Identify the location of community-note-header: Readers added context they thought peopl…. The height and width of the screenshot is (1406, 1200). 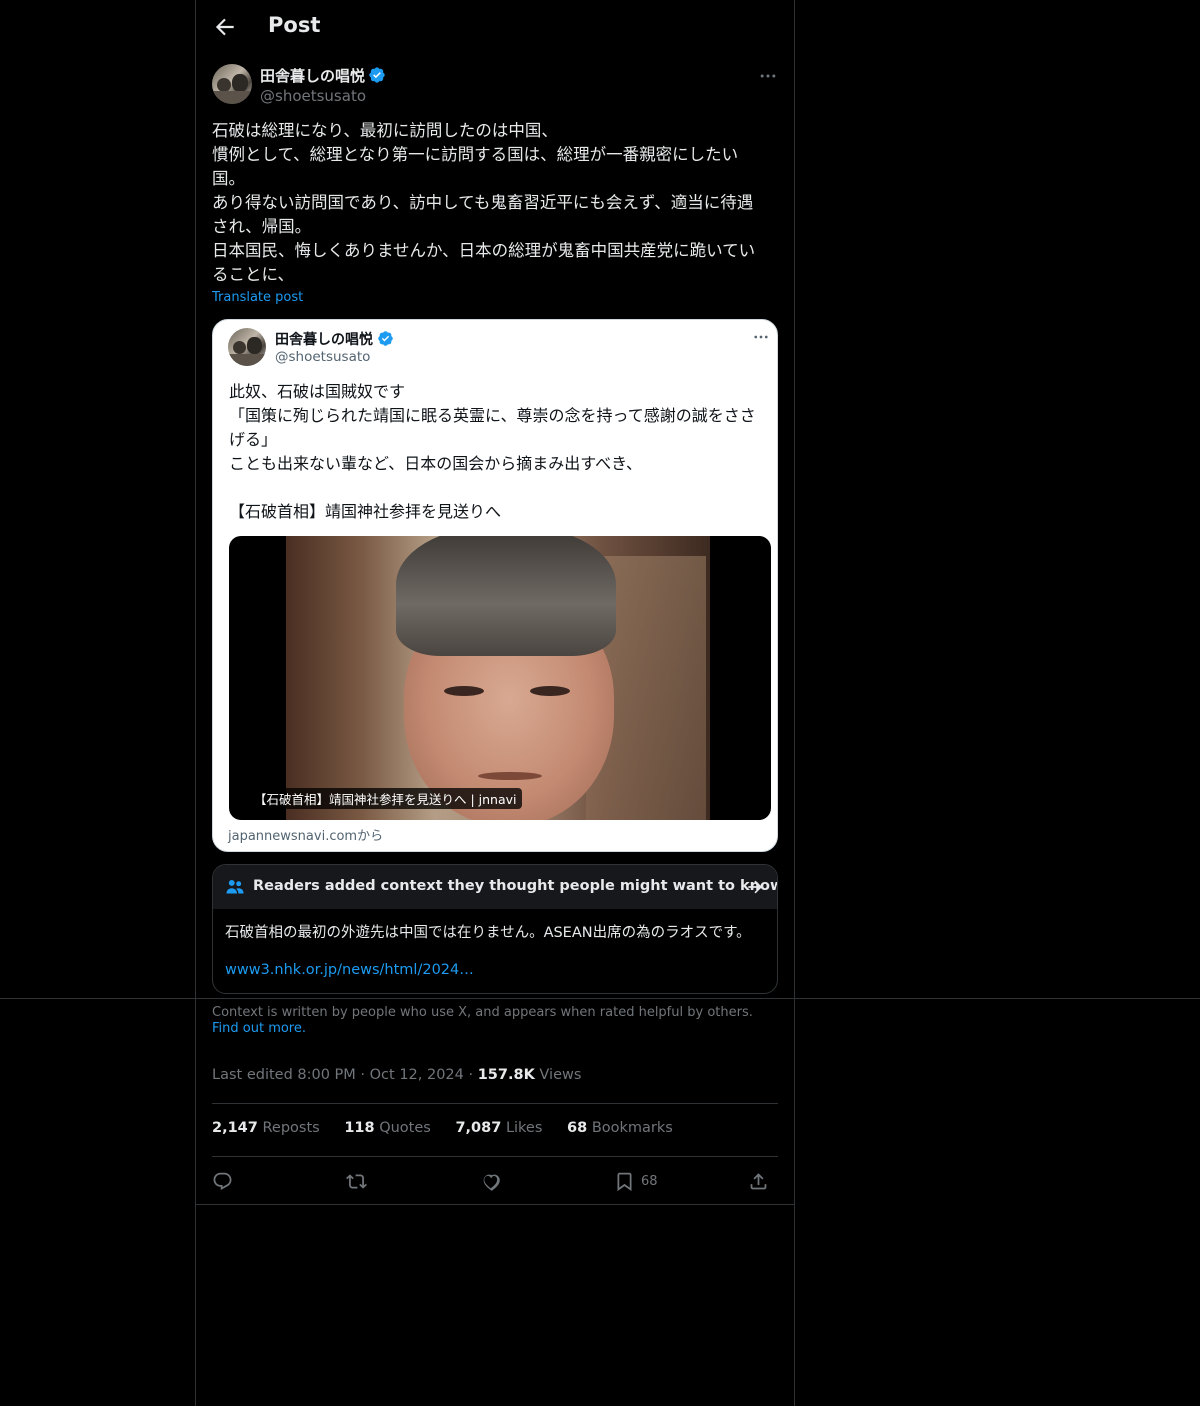
(495, 887).